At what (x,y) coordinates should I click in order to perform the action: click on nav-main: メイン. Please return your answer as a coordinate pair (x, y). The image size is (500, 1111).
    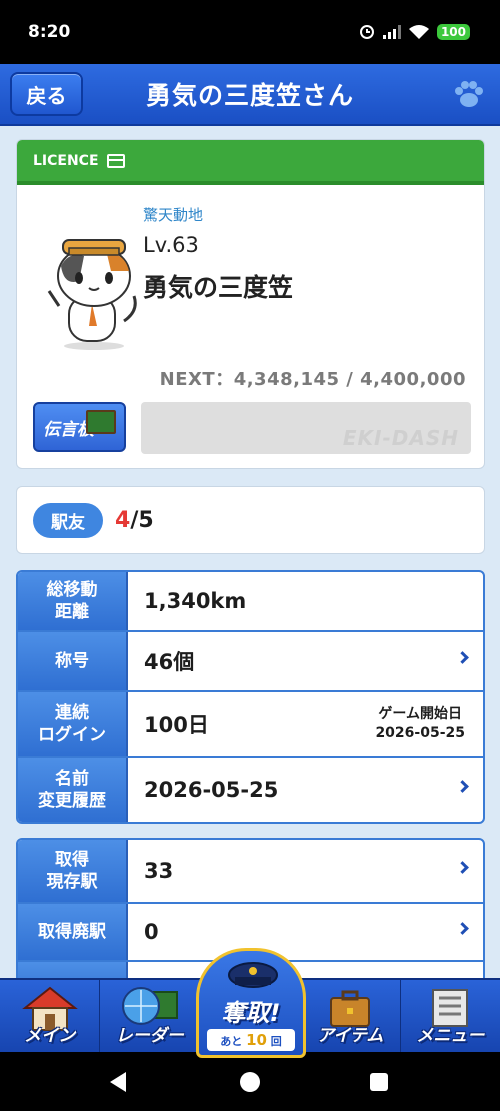
    Looking at the image, I should click on (50, 1016).